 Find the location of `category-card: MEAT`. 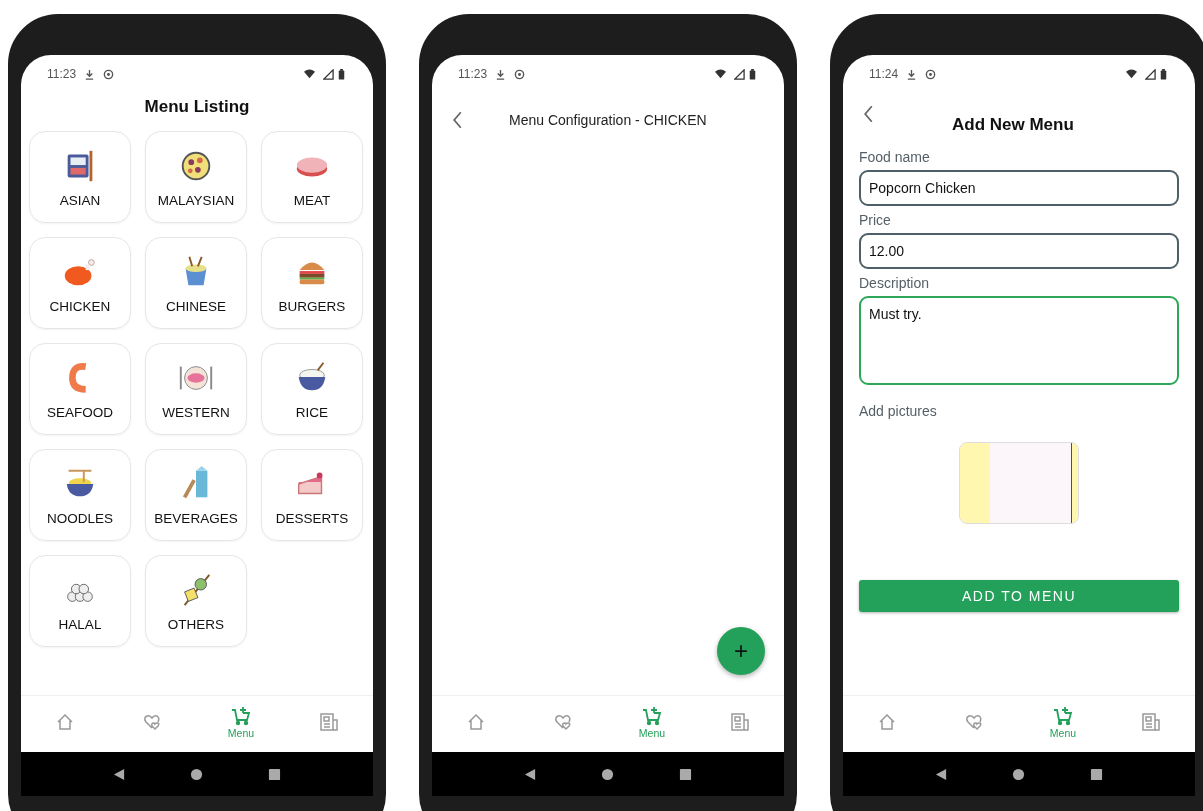

category-card: MEAT is located at coordinates (312, 177).